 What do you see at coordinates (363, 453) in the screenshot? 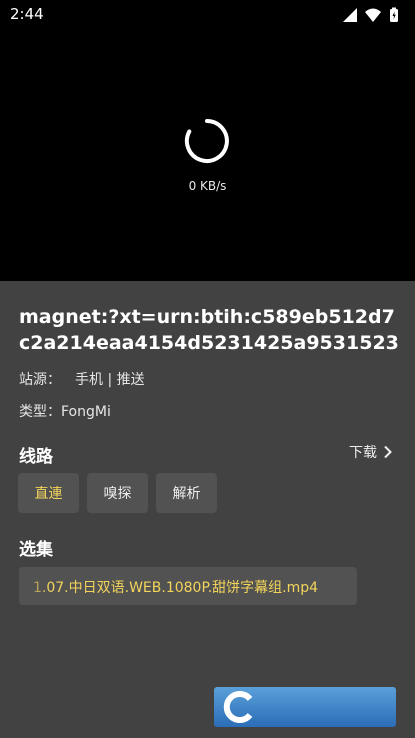
I see `download-label: 下载` at bounding box center [363, 453].